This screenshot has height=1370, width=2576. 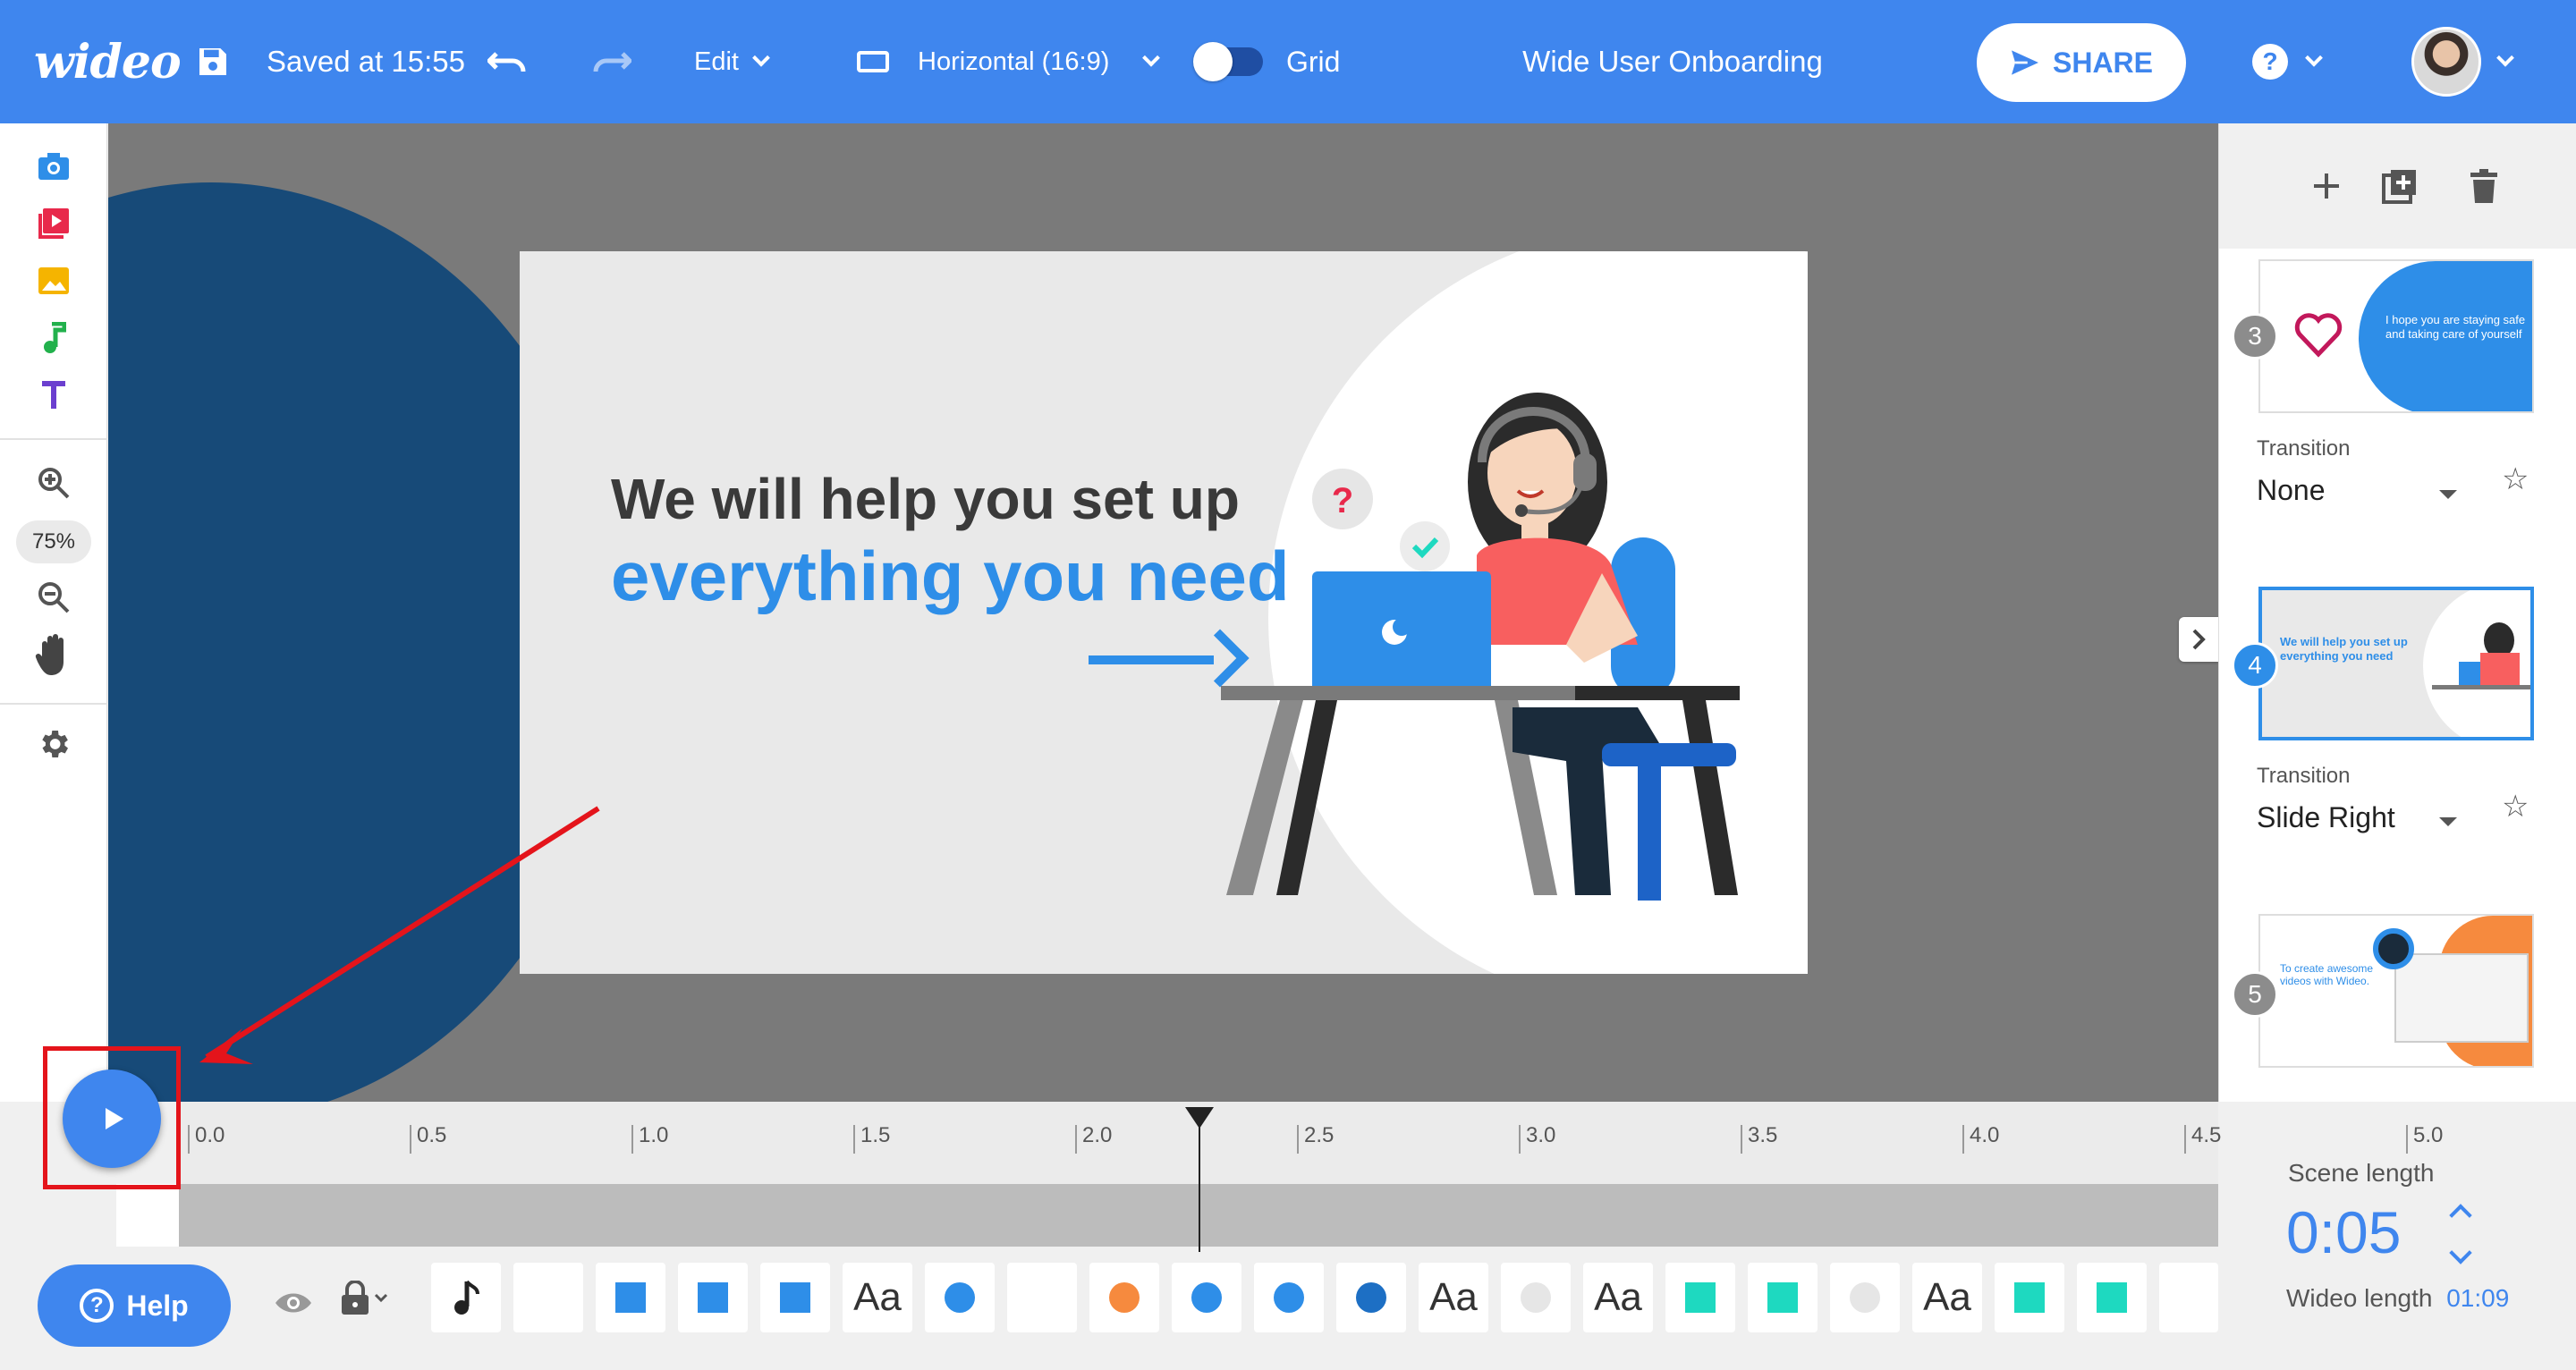 I want to click on account-menu, so click(x=2462, y=61).